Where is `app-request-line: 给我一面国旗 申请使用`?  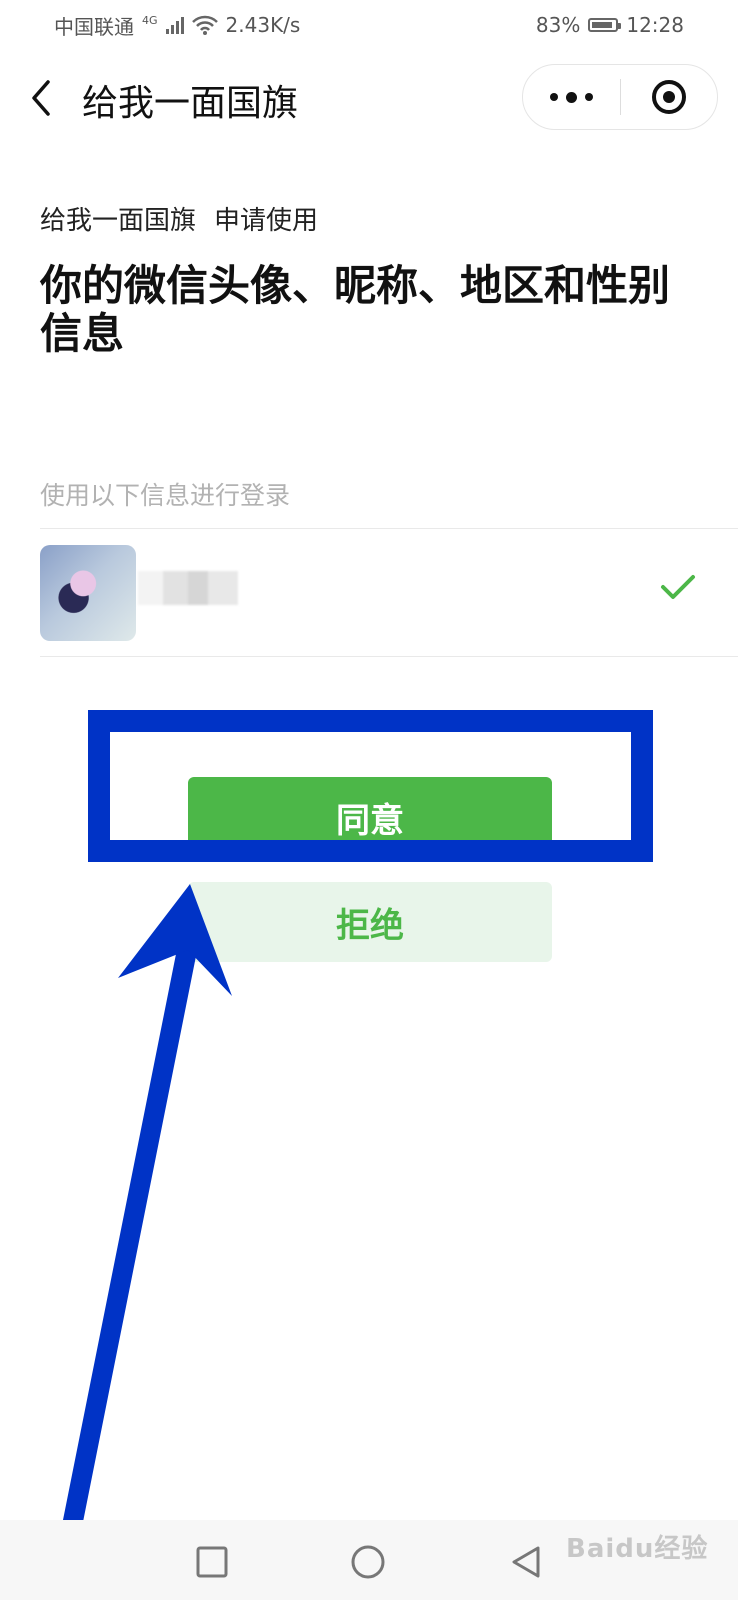
app-request-line: 给我一面国旗 申请使用 is located at coordinates (179, 218).